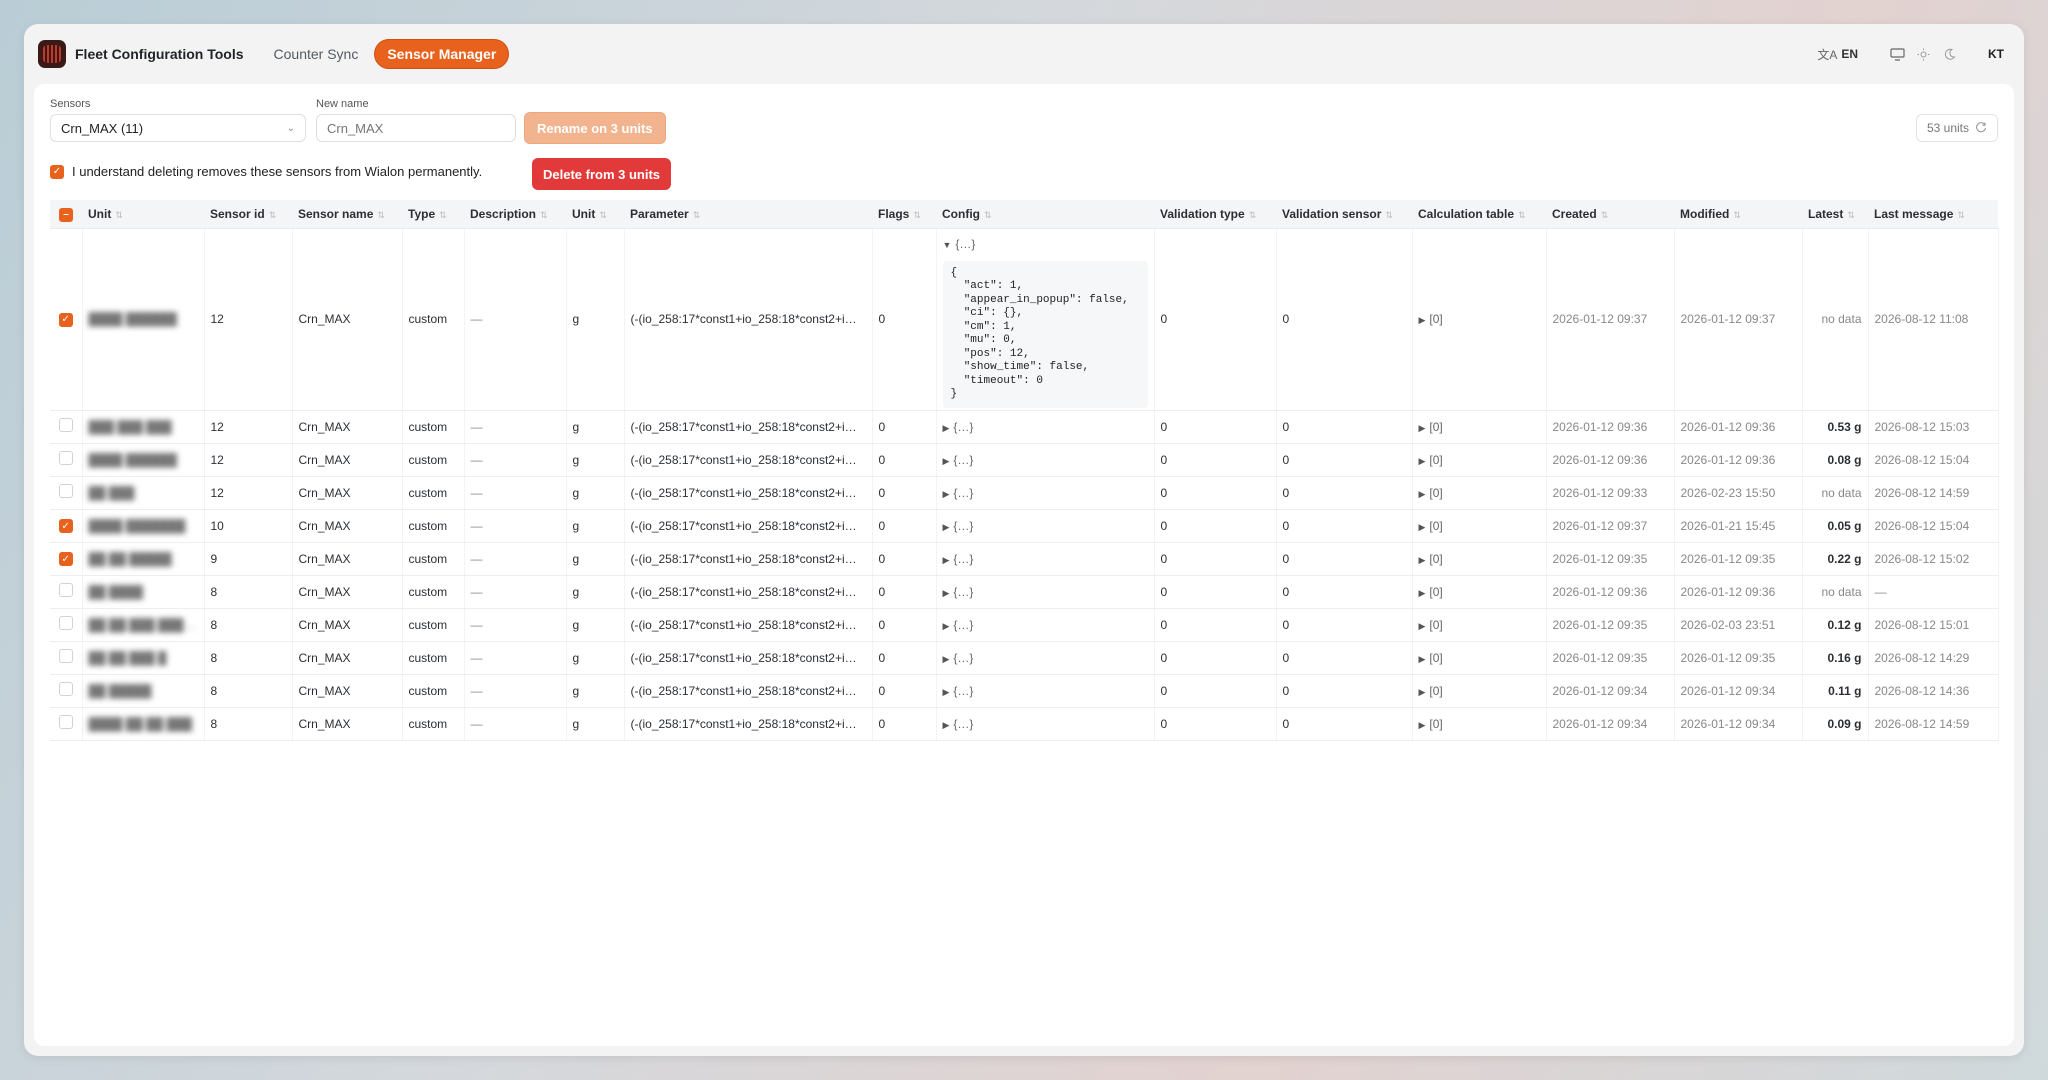 This screenshot has height=1080, width=2048. What do you see at coordinates (904, 214) in the screenshot?
I see `column-header-flags: Flags ⇅` at bounding box center [904, 214].